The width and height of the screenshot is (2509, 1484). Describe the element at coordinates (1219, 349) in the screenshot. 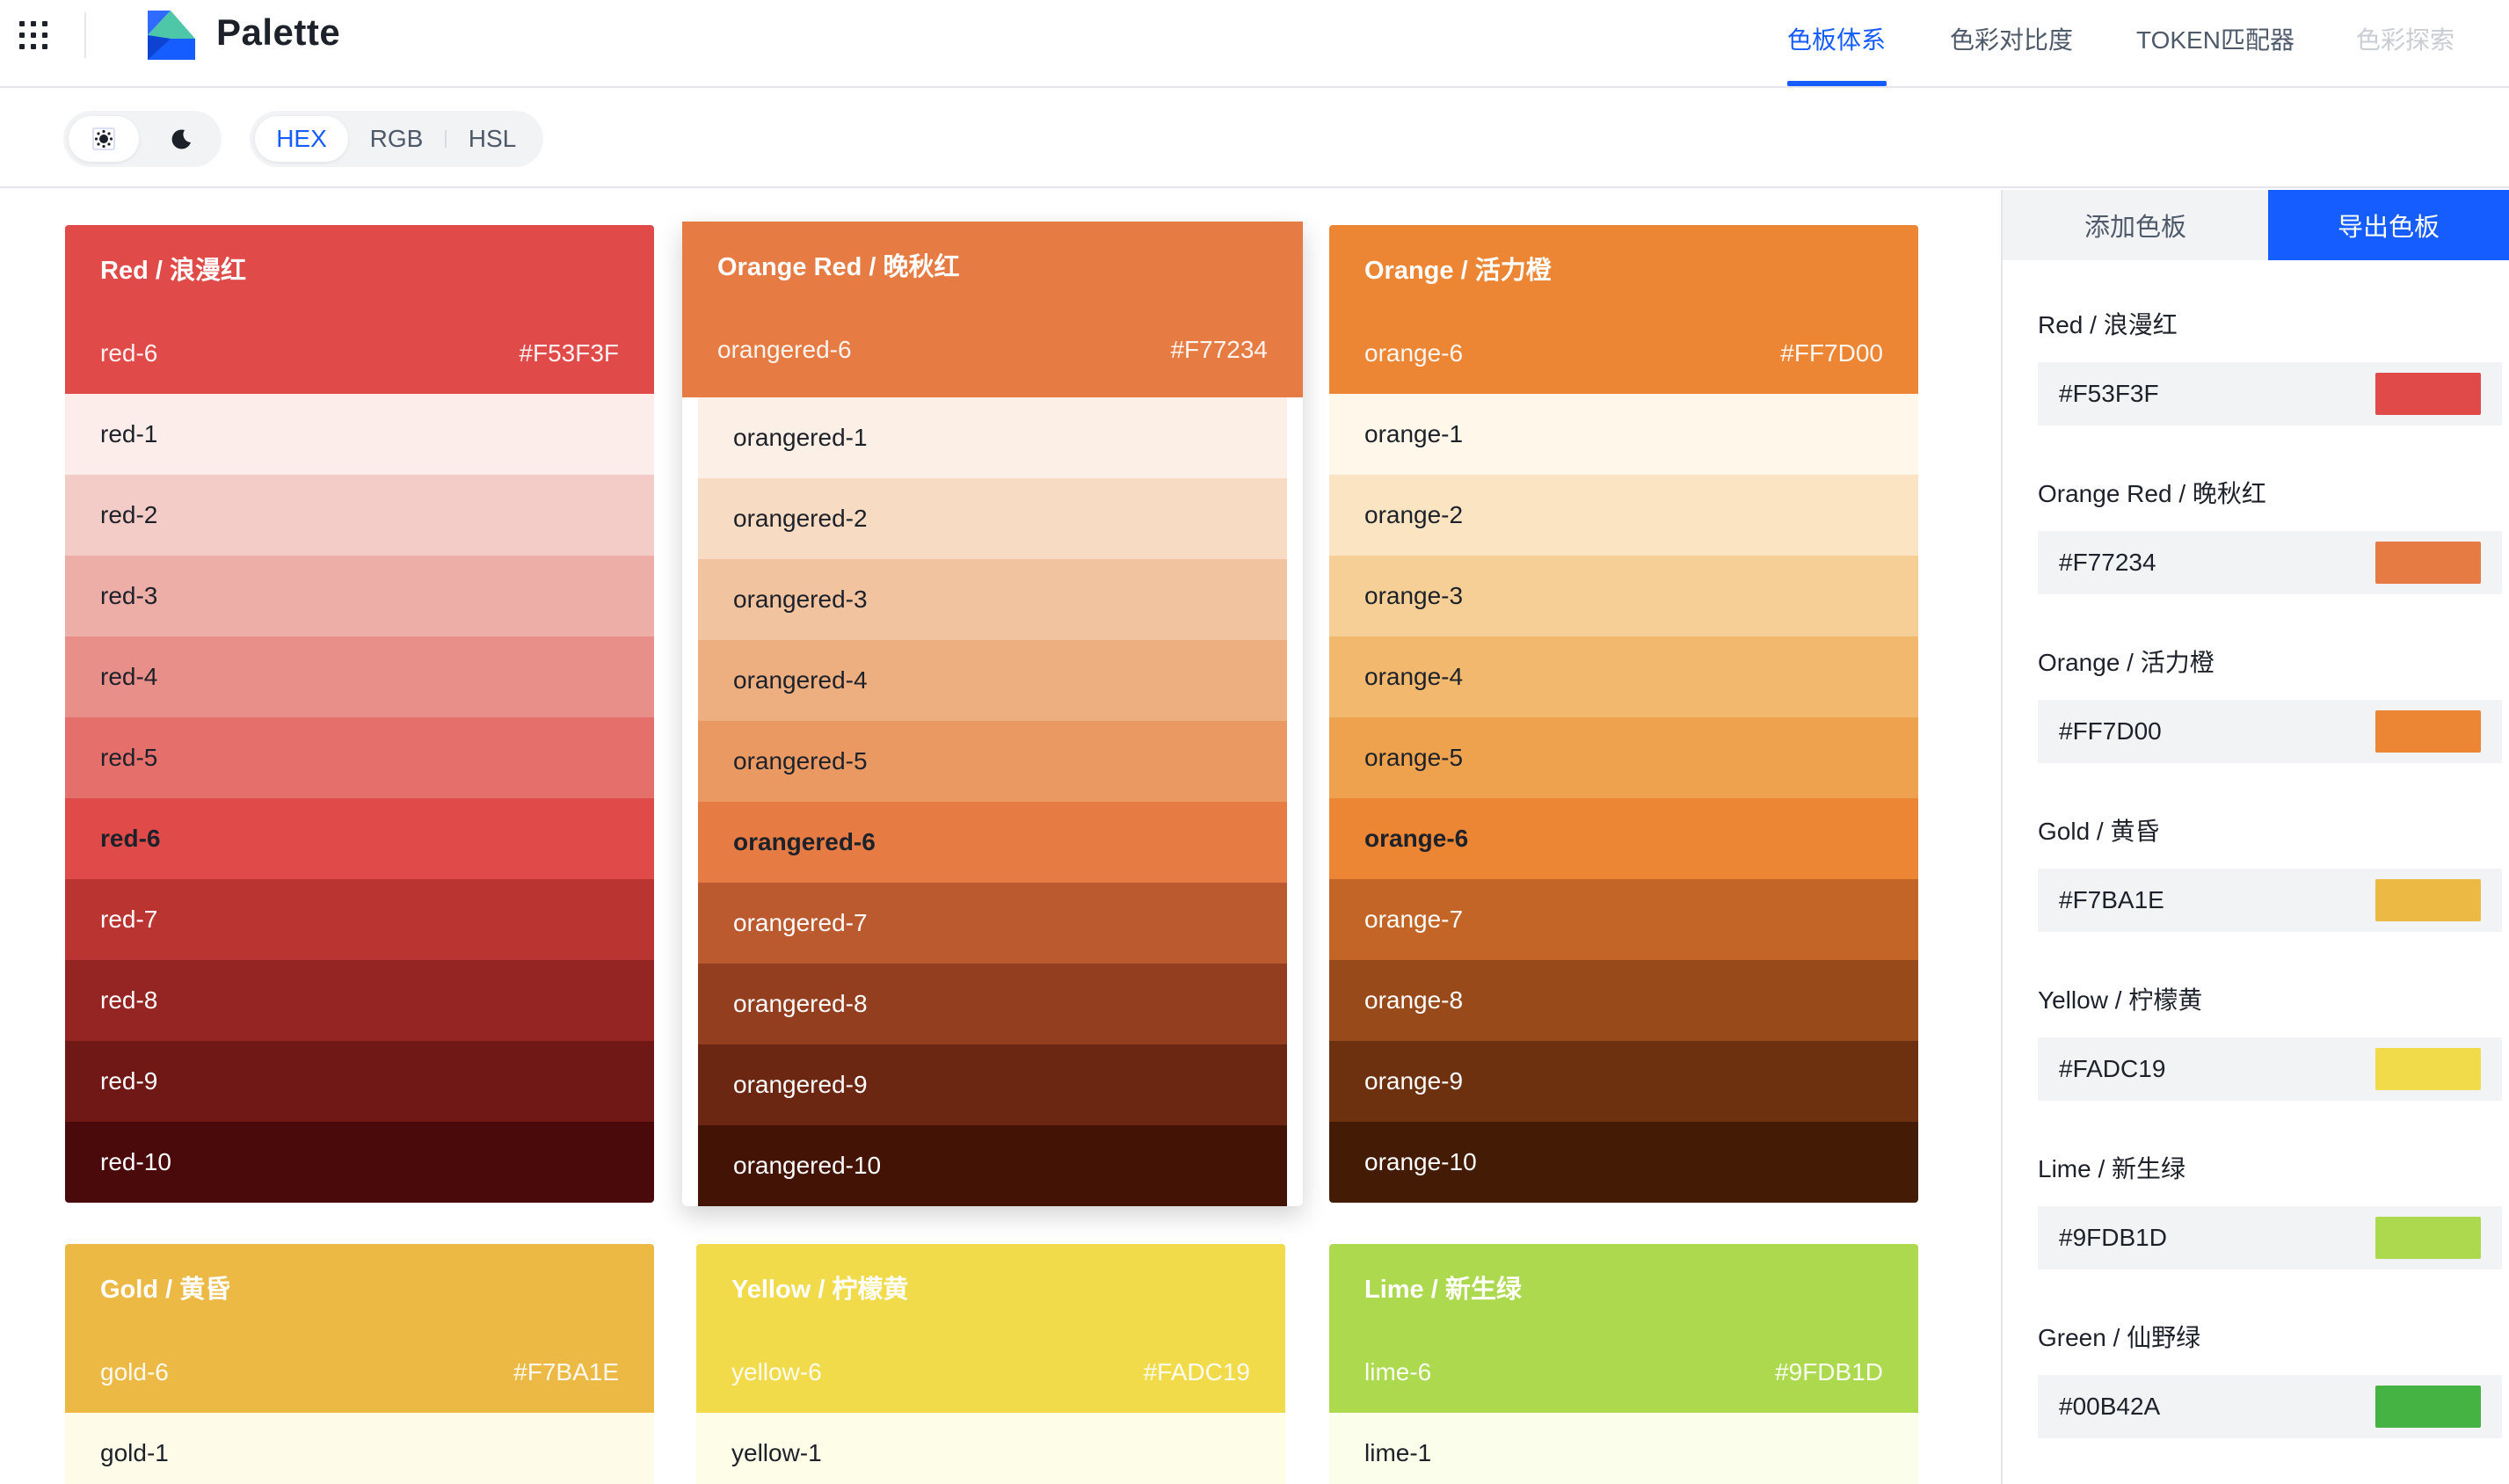

I see `palette-primary-hex: #F77234` at that location.